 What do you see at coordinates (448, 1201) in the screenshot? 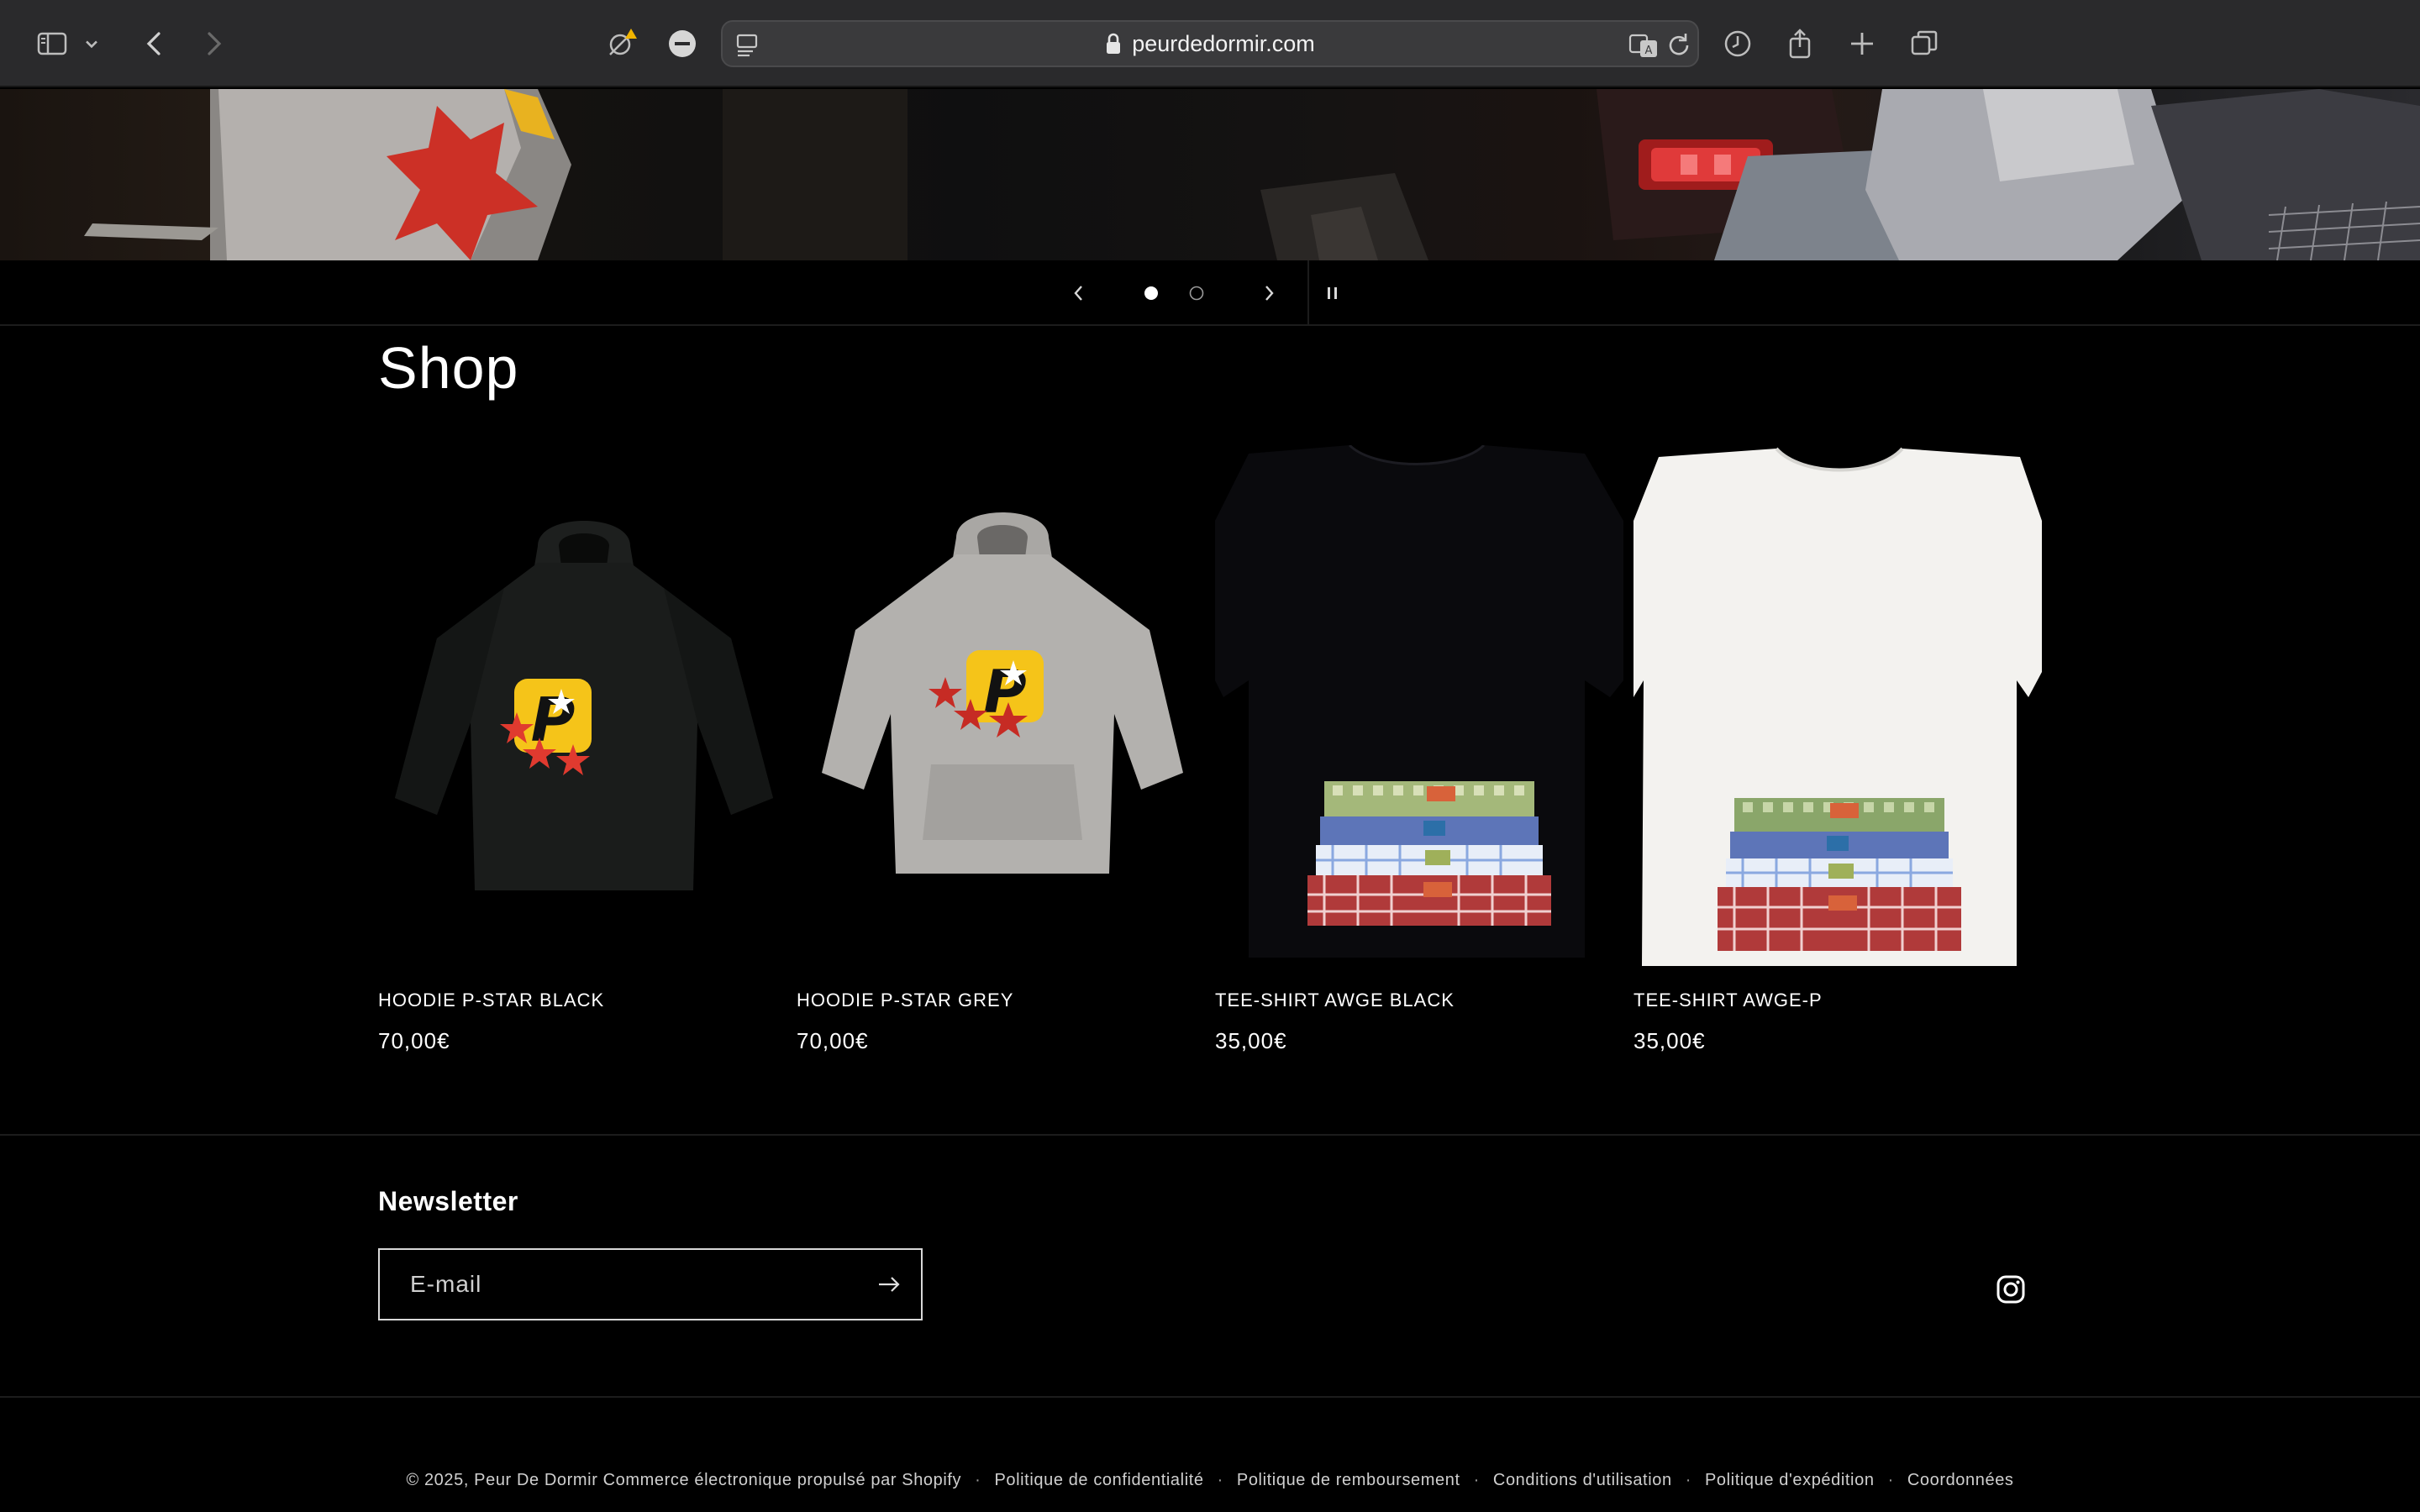
I see `newsletter-title: Newsletter` at bounding box center [448, 1201].